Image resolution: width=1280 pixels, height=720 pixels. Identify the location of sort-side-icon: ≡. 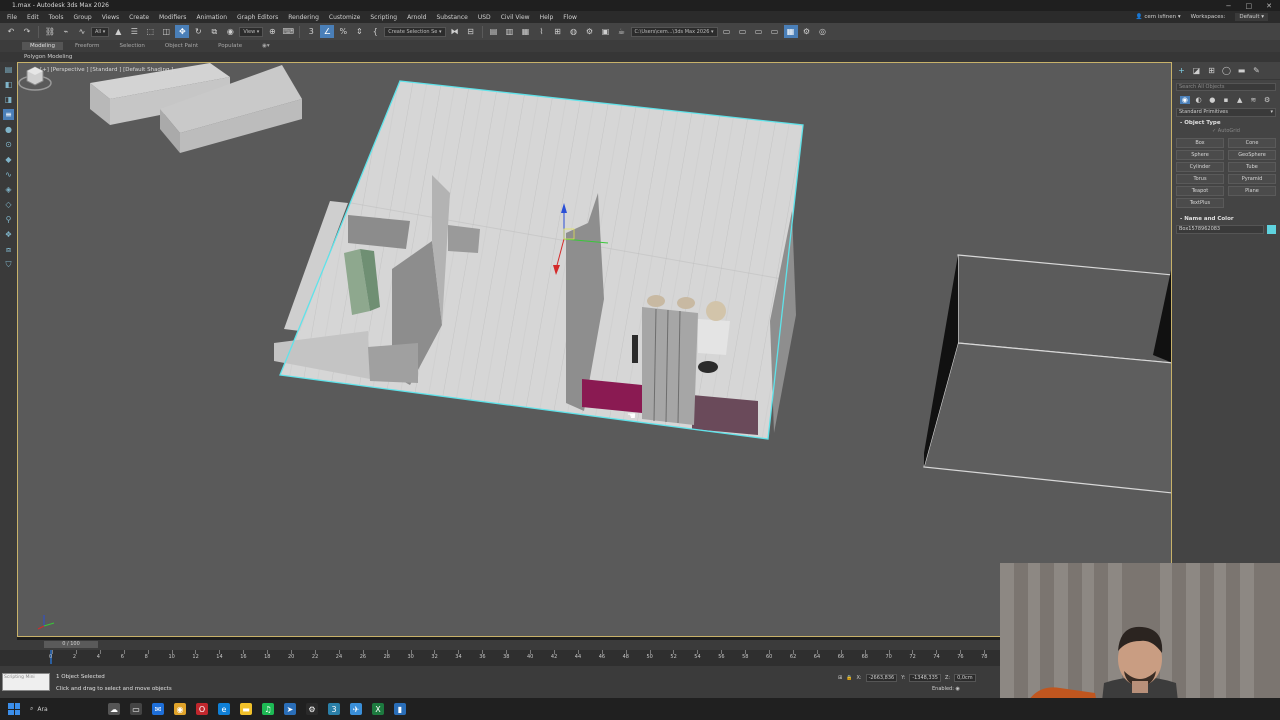
(8, 114).